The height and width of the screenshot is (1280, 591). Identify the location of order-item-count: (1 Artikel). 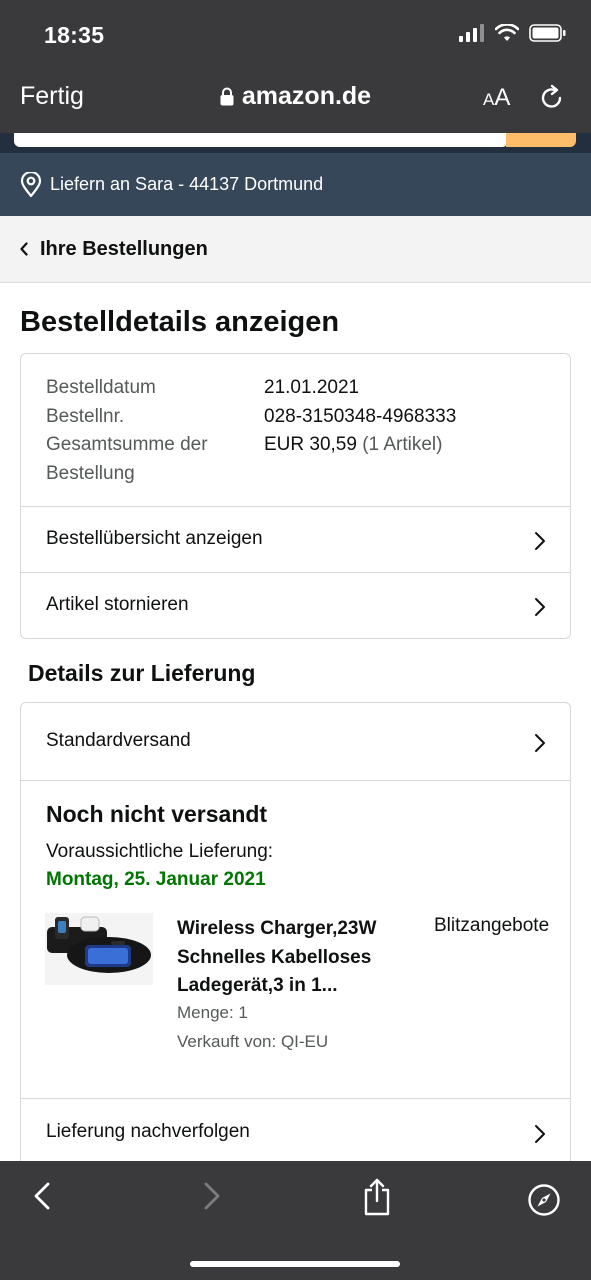
(402, 444).